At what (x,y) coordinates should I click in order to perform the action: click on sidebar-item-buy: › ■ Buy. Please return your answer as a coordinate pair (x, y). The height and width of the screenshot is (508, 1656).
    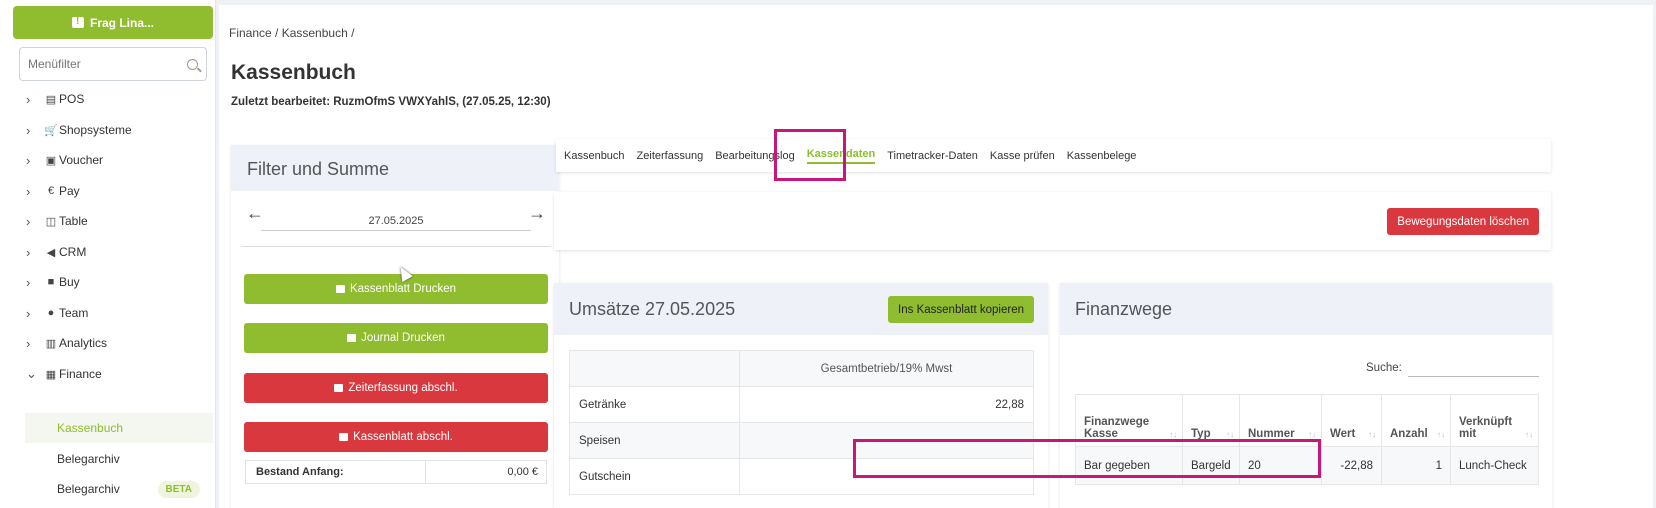
    Looking at the image, I should click on (108, 282).